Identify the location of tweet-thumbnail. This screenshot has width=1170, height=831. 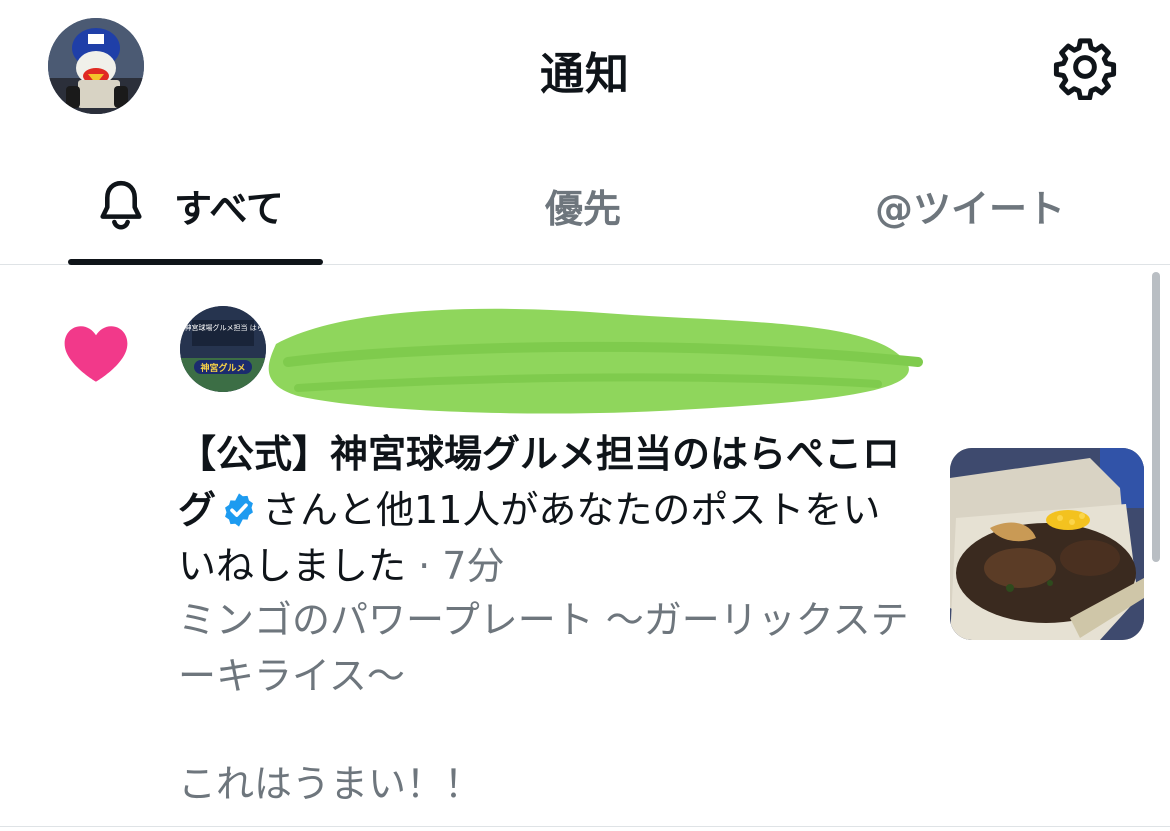
(1047, 544).